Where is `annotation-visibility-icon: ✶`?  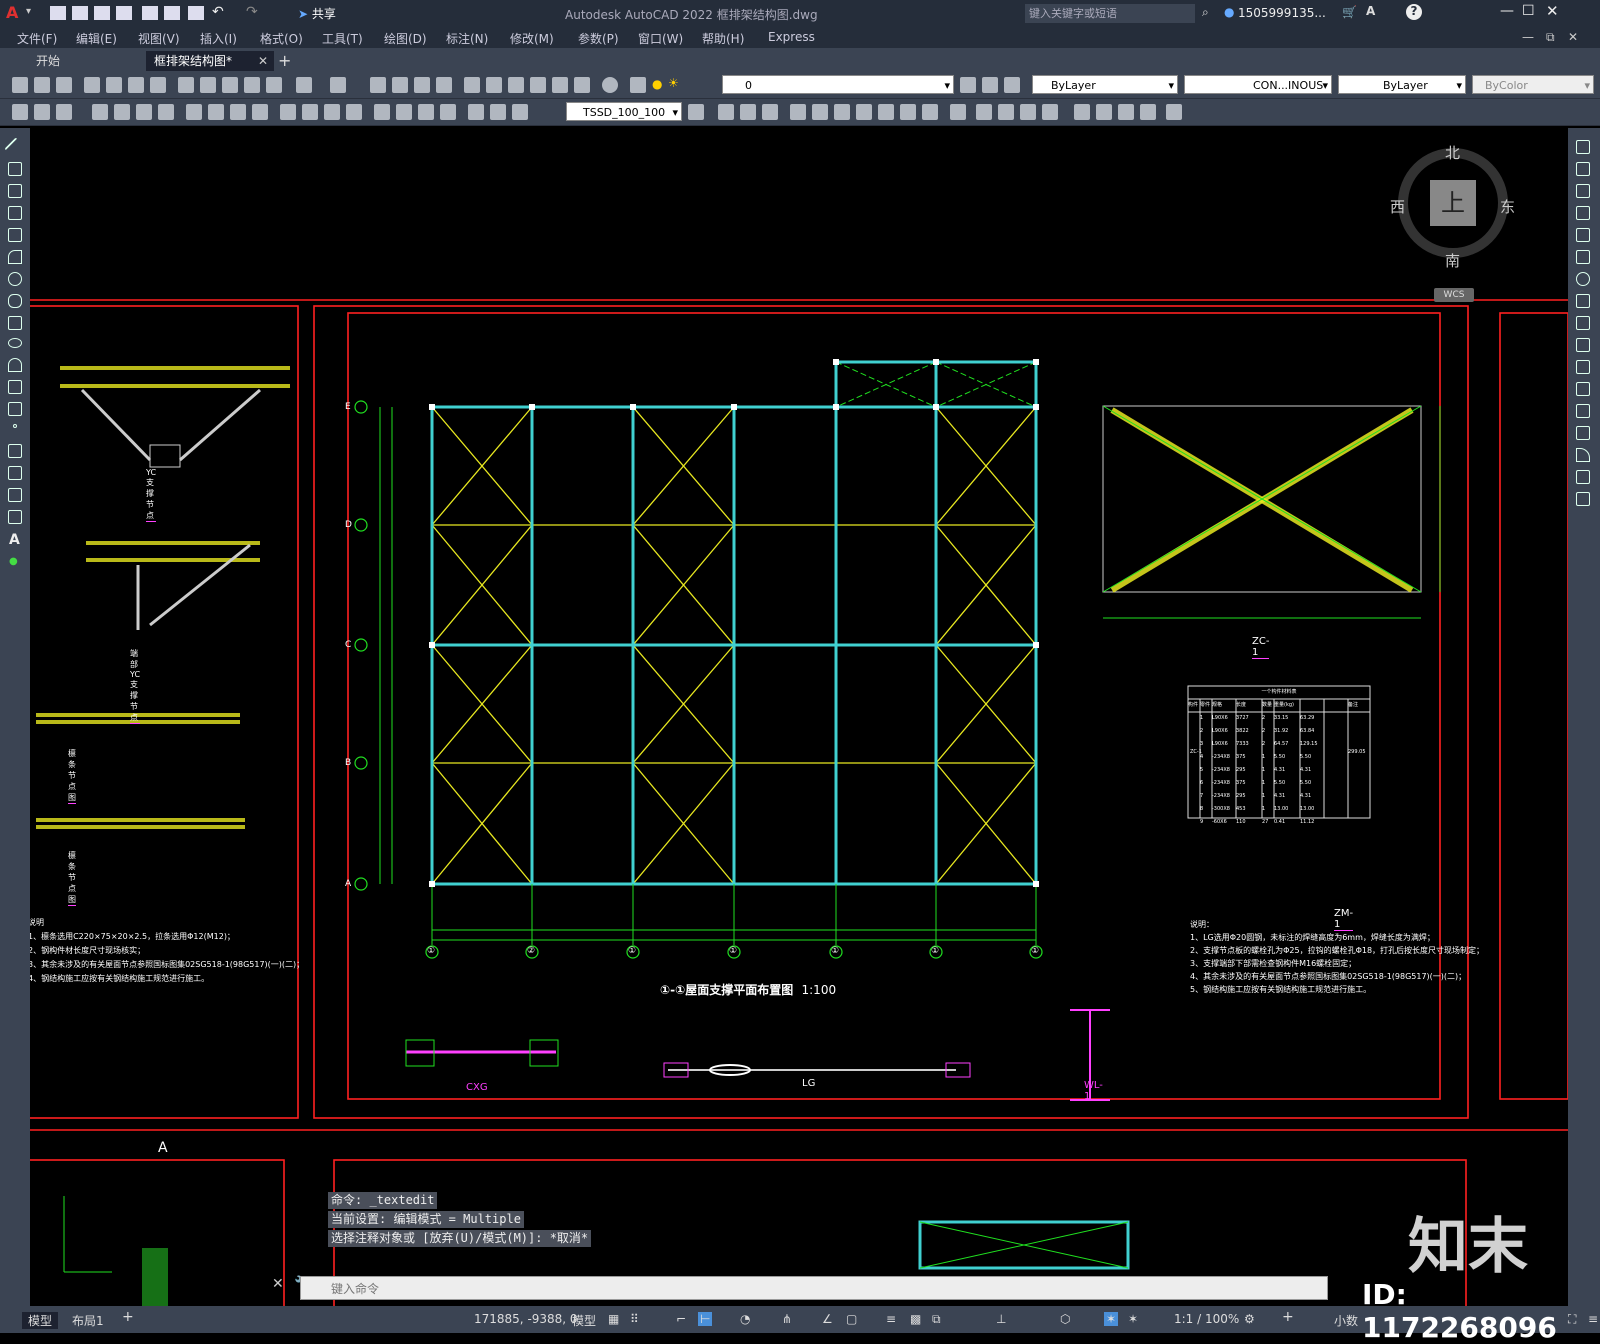
annotation-visibility-icon: ✶ is located at coordinates (1111, 1319).